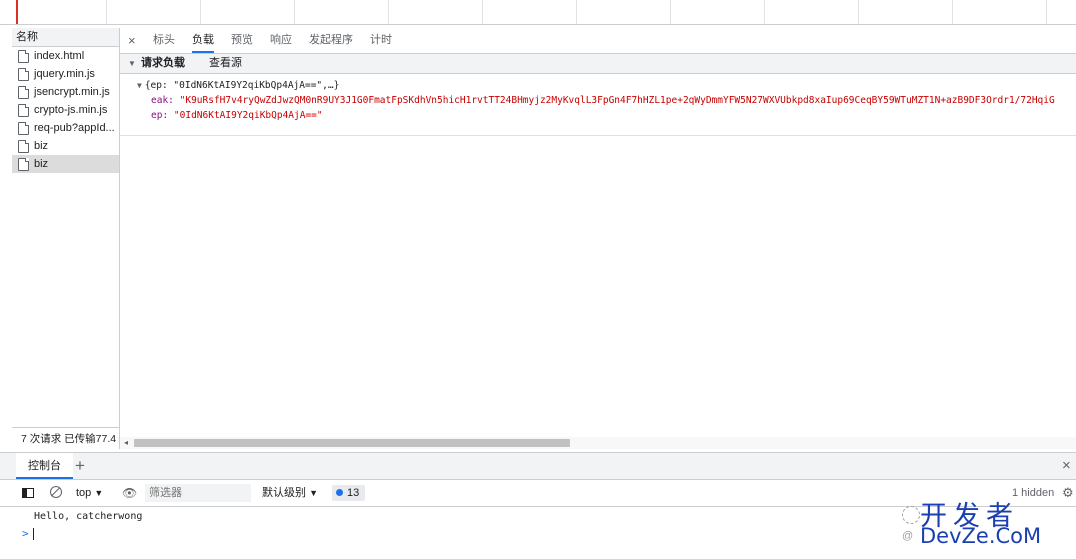 This screenshot has height=559, width=1076. I want to click on payload-root: ▼ {ep: "0IdN6KtAI9Y2qiKbQp4AjA==",…}, so click(598, 85).